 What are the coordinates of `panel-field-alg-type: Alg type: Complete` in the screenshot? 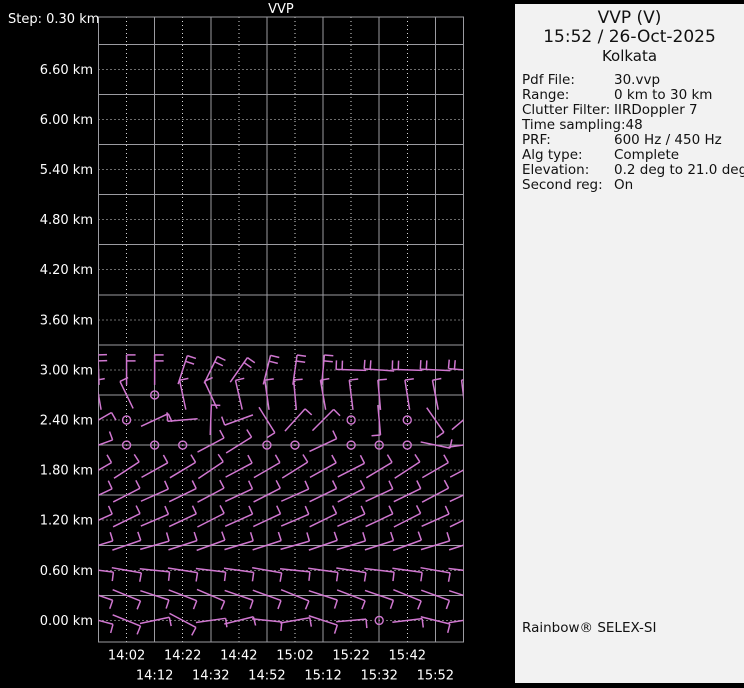 It's located at (631, 155).